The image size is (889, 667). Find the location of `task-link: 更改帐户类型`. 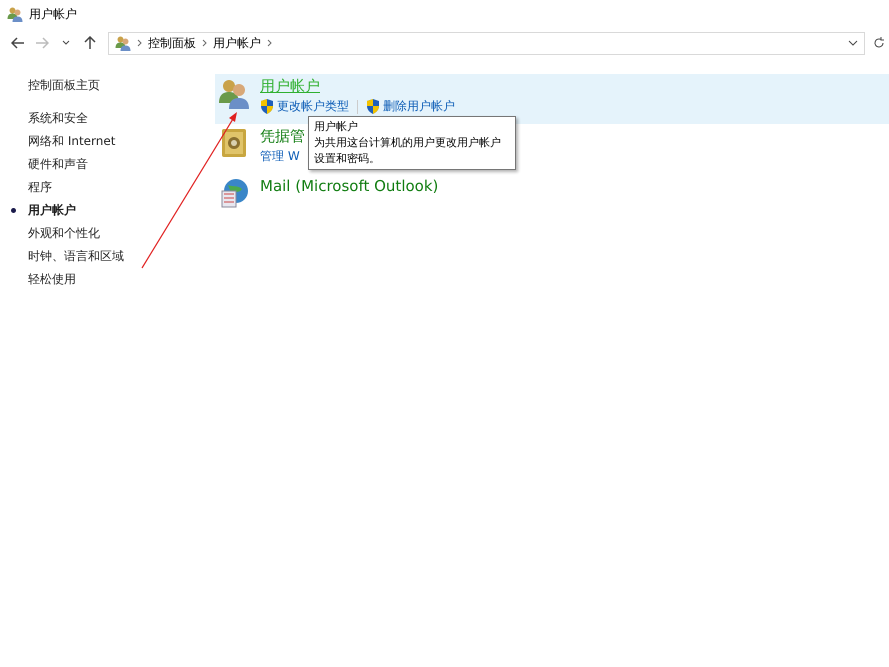

task-link: 更改帐户类型 is located at coordinates (304, 106).